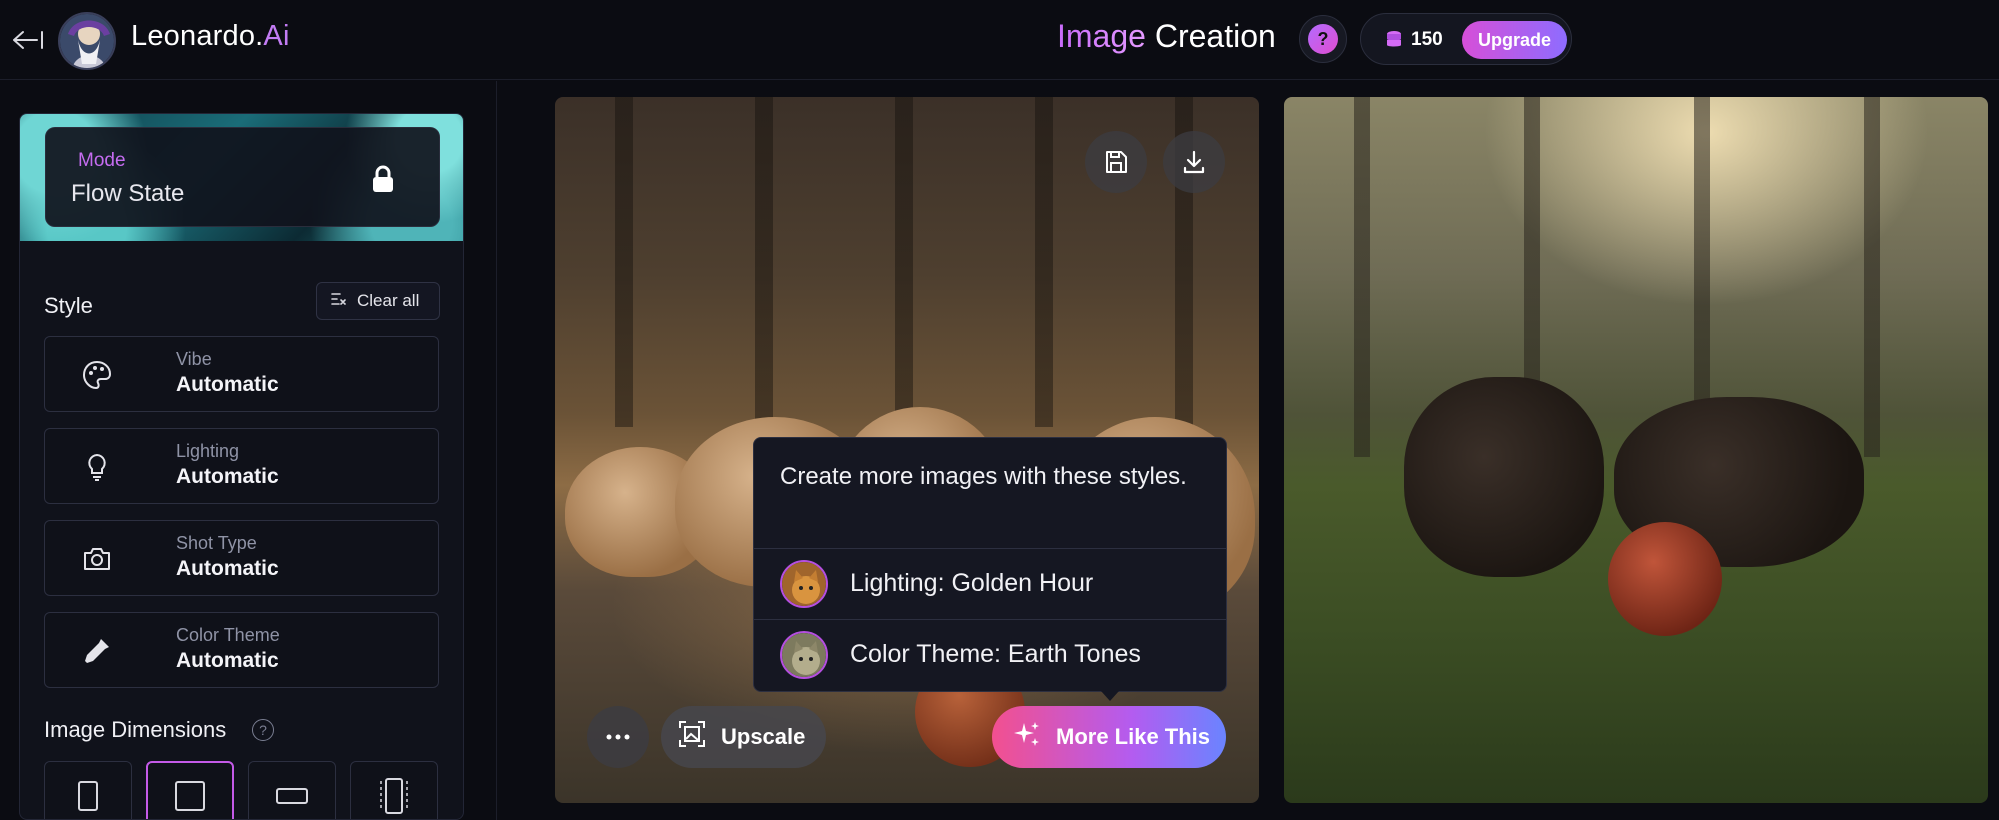  I want to click on lighting-option: Lighting Automatic, so click(241, 466).